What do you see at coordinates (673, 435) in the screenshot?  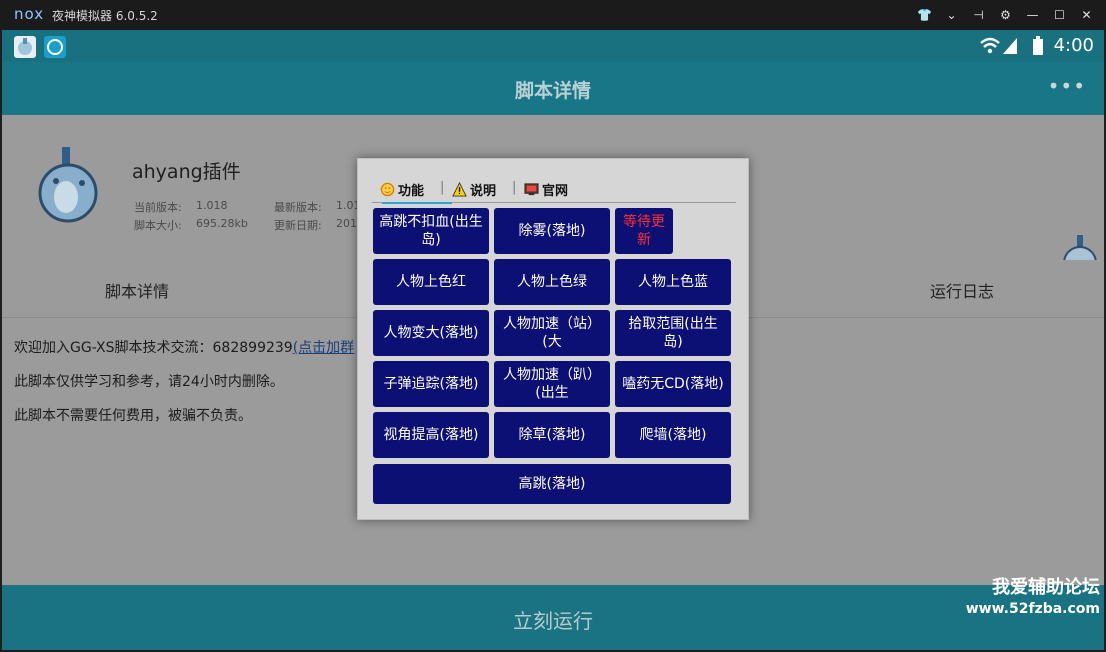 I see `wall-climb-button: 爬墙(落地)` at bounding box center [673, 435].